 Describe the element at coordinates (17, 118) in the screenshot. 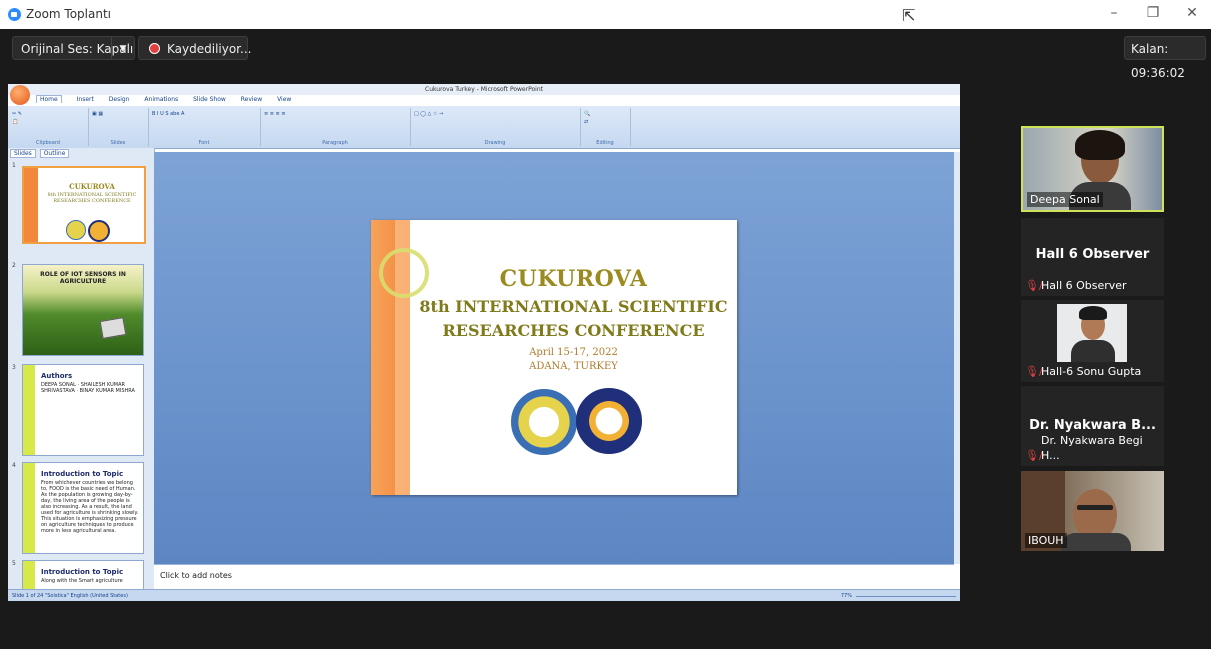

I see `clipboard-commands-icon: ✂ ✎ 📋` at that location.